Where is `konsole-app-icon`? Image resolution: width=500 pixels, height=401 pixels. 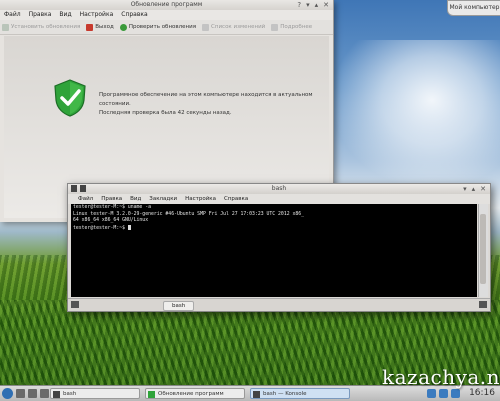 konsole-app-icon is located at coordinates (74, 188).